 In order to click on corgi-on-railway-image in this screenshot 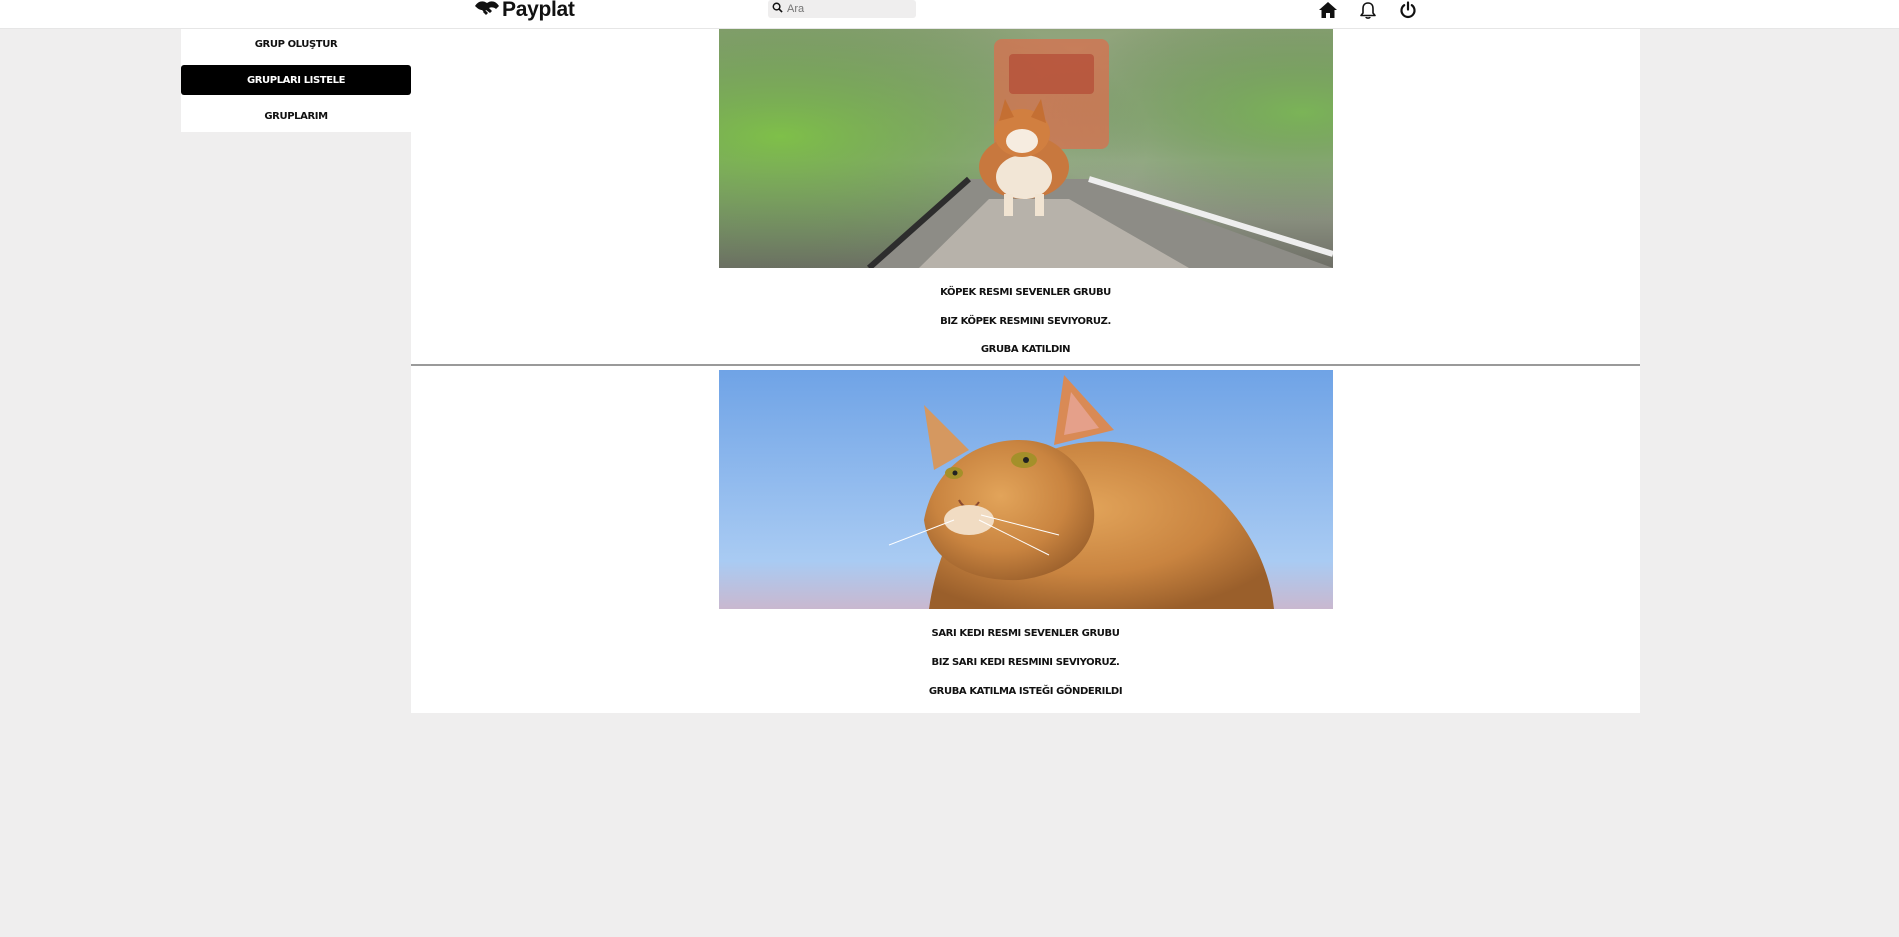, I will do `click(1026, 148)`.